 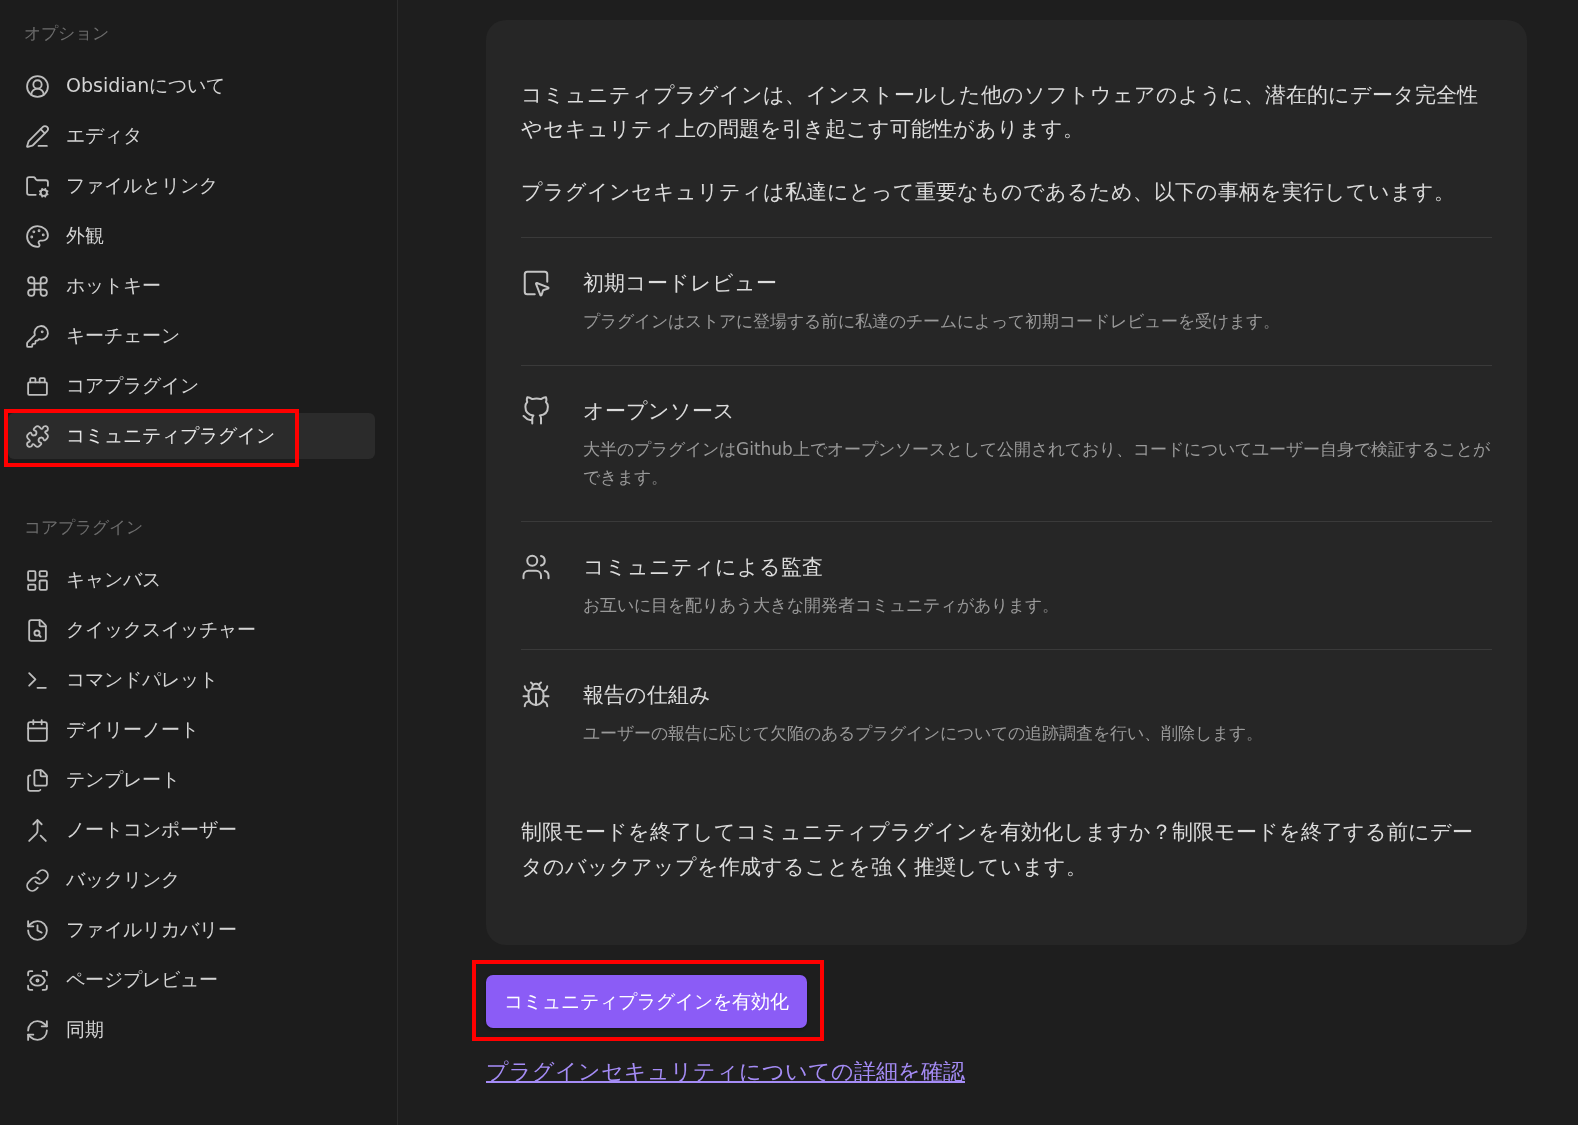 I want to click on link-icon, so click(x=37, y=880).